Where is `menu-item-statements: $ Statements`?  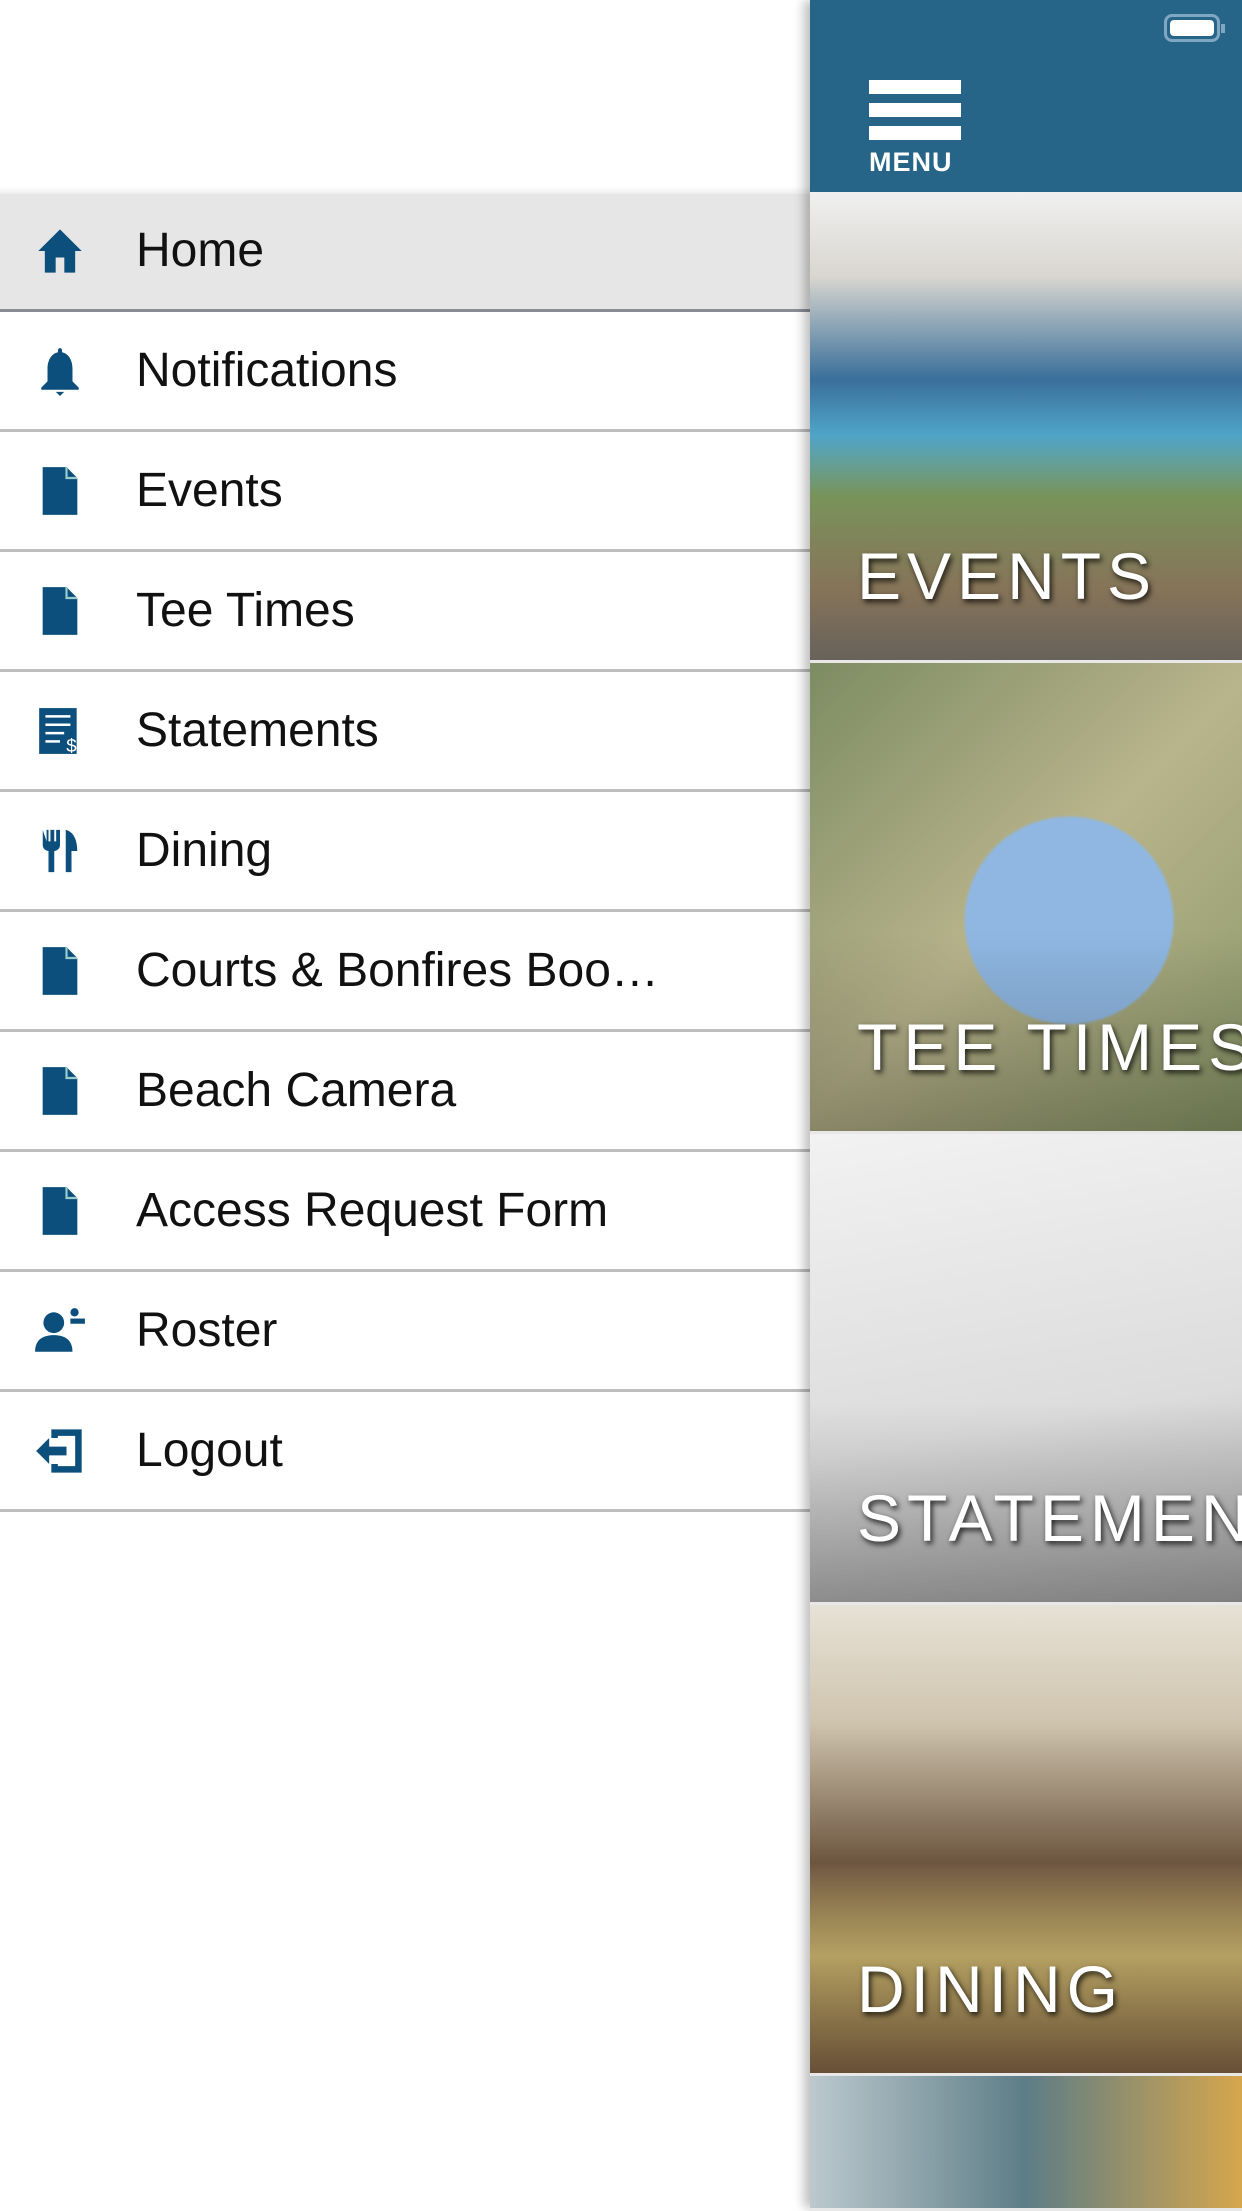 menu-item-statements: $ Statements is located at coordinates (405, 732).